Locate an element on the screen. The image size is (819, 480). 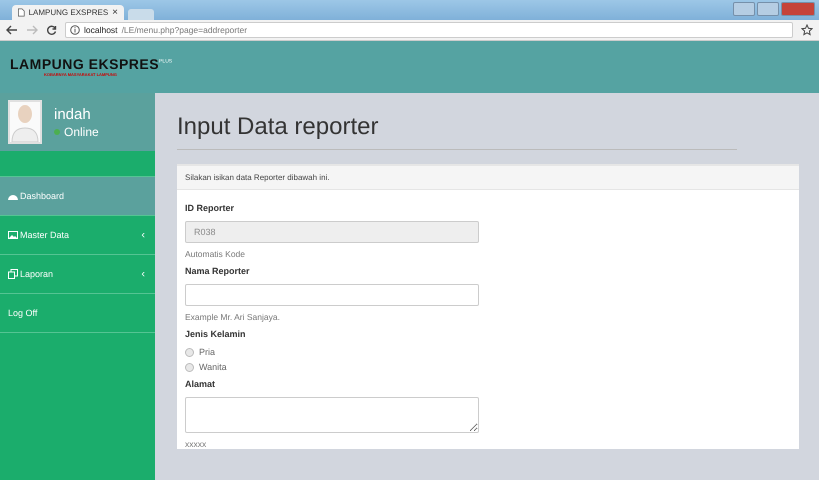
page-title: Input Data reporter is located at coordinates (457, 121).